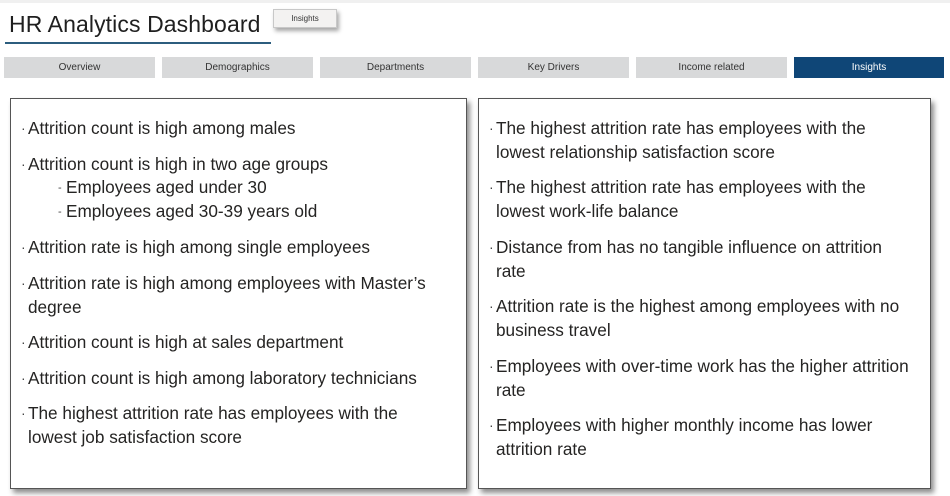 The image size is (950, 496). What do you see at coordinates (395, 67) in the screenshot?
I see `tab-departments: Departments` at bounding box center [395, 67].